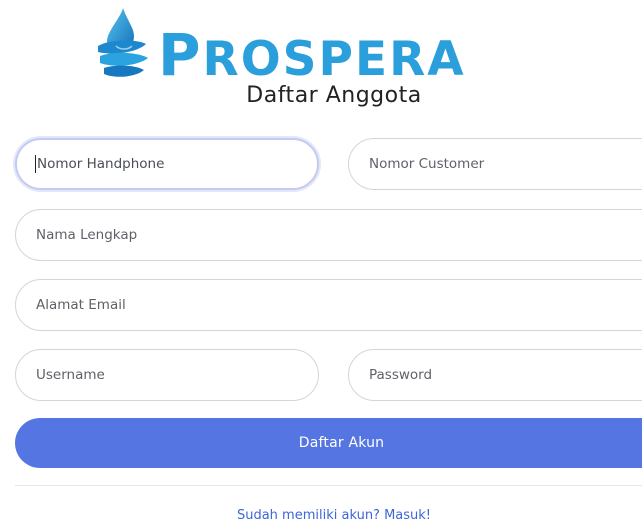  I want to click on text-caret, so click(35, 164).